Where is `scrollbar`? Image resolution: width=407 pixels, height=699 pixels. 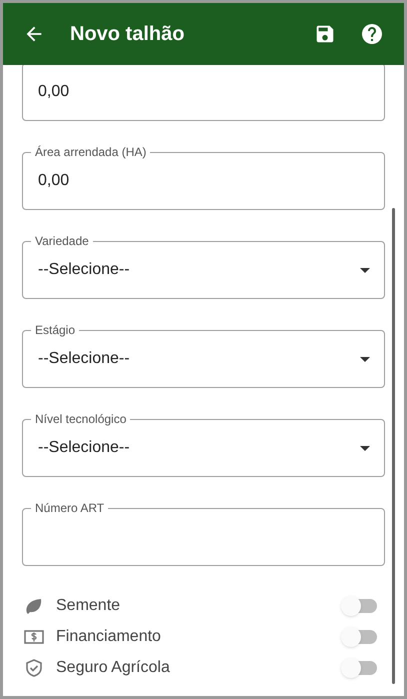 scrollbar is located at coordinates (393, 446).